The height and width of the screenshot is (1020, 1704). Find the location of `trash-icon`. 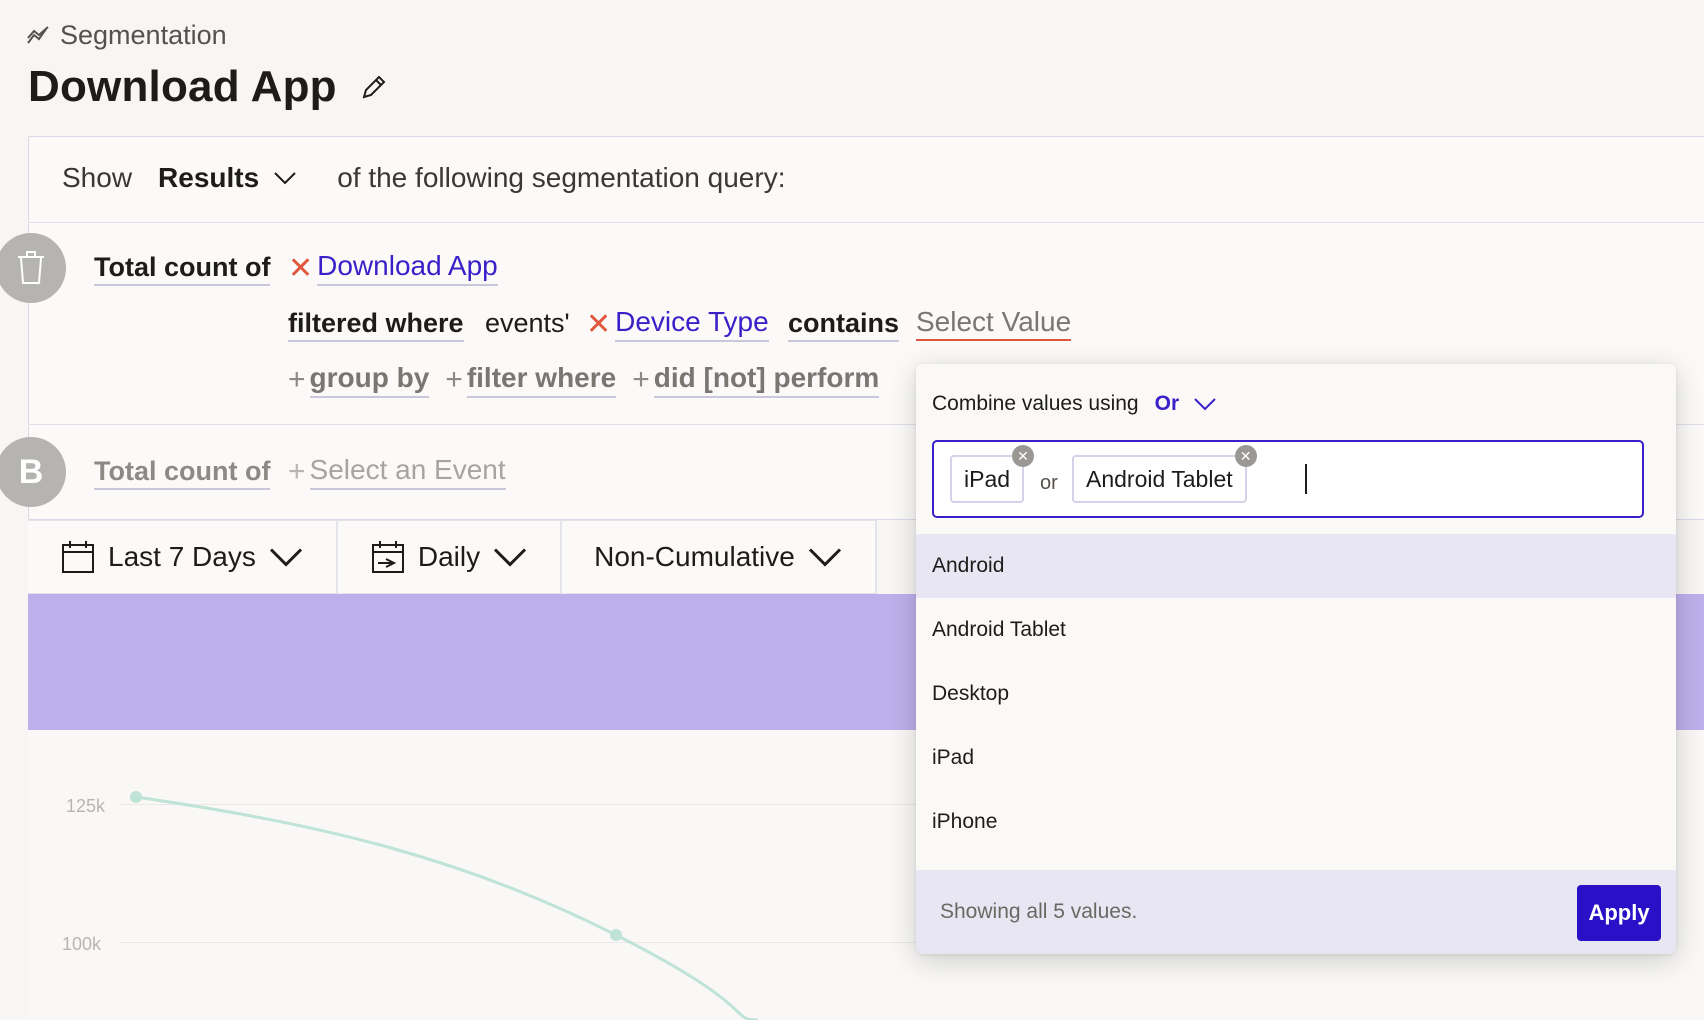

trash-icon is located at coordinates (31, 267).